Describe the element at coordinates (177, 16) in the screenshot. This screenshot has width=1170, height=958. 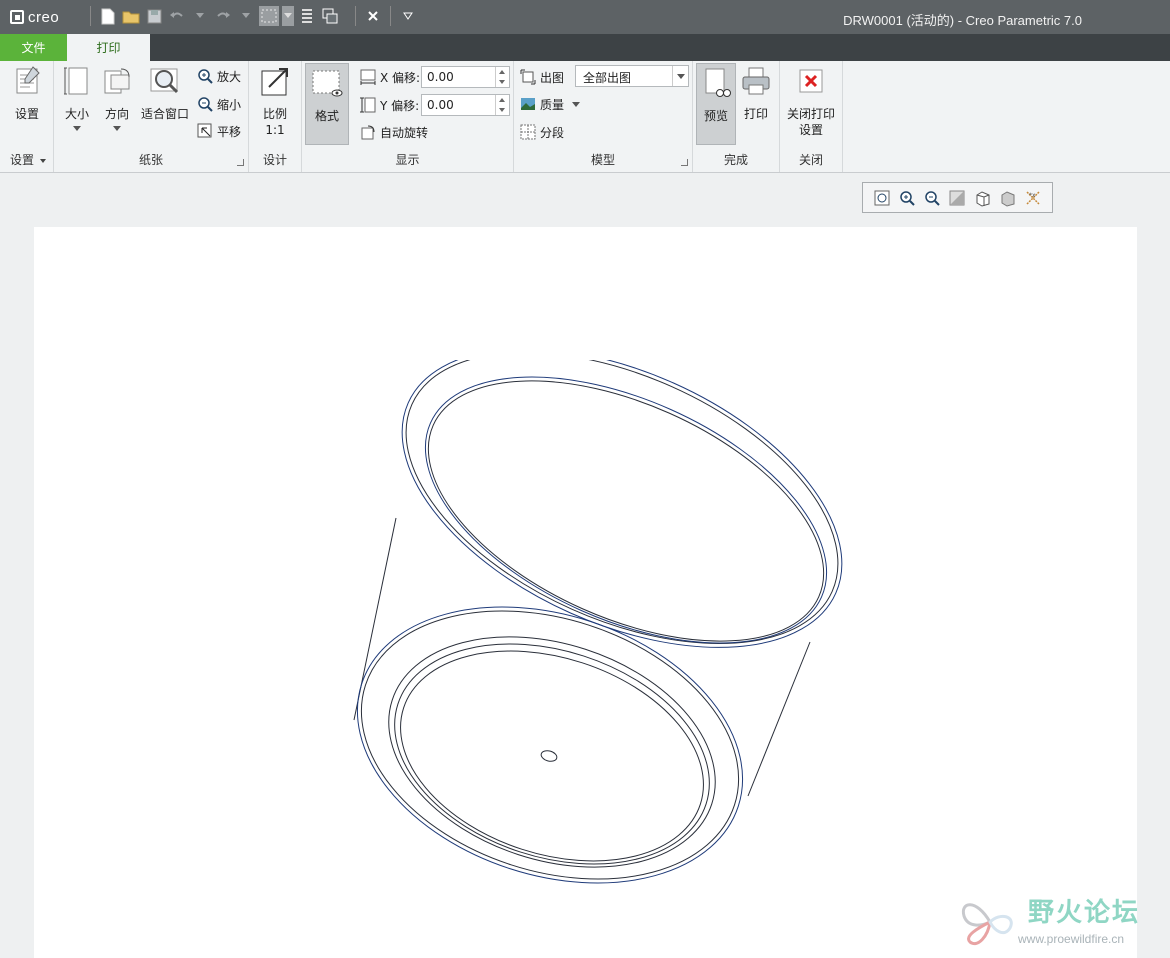
I see `undo-icon` at that location.